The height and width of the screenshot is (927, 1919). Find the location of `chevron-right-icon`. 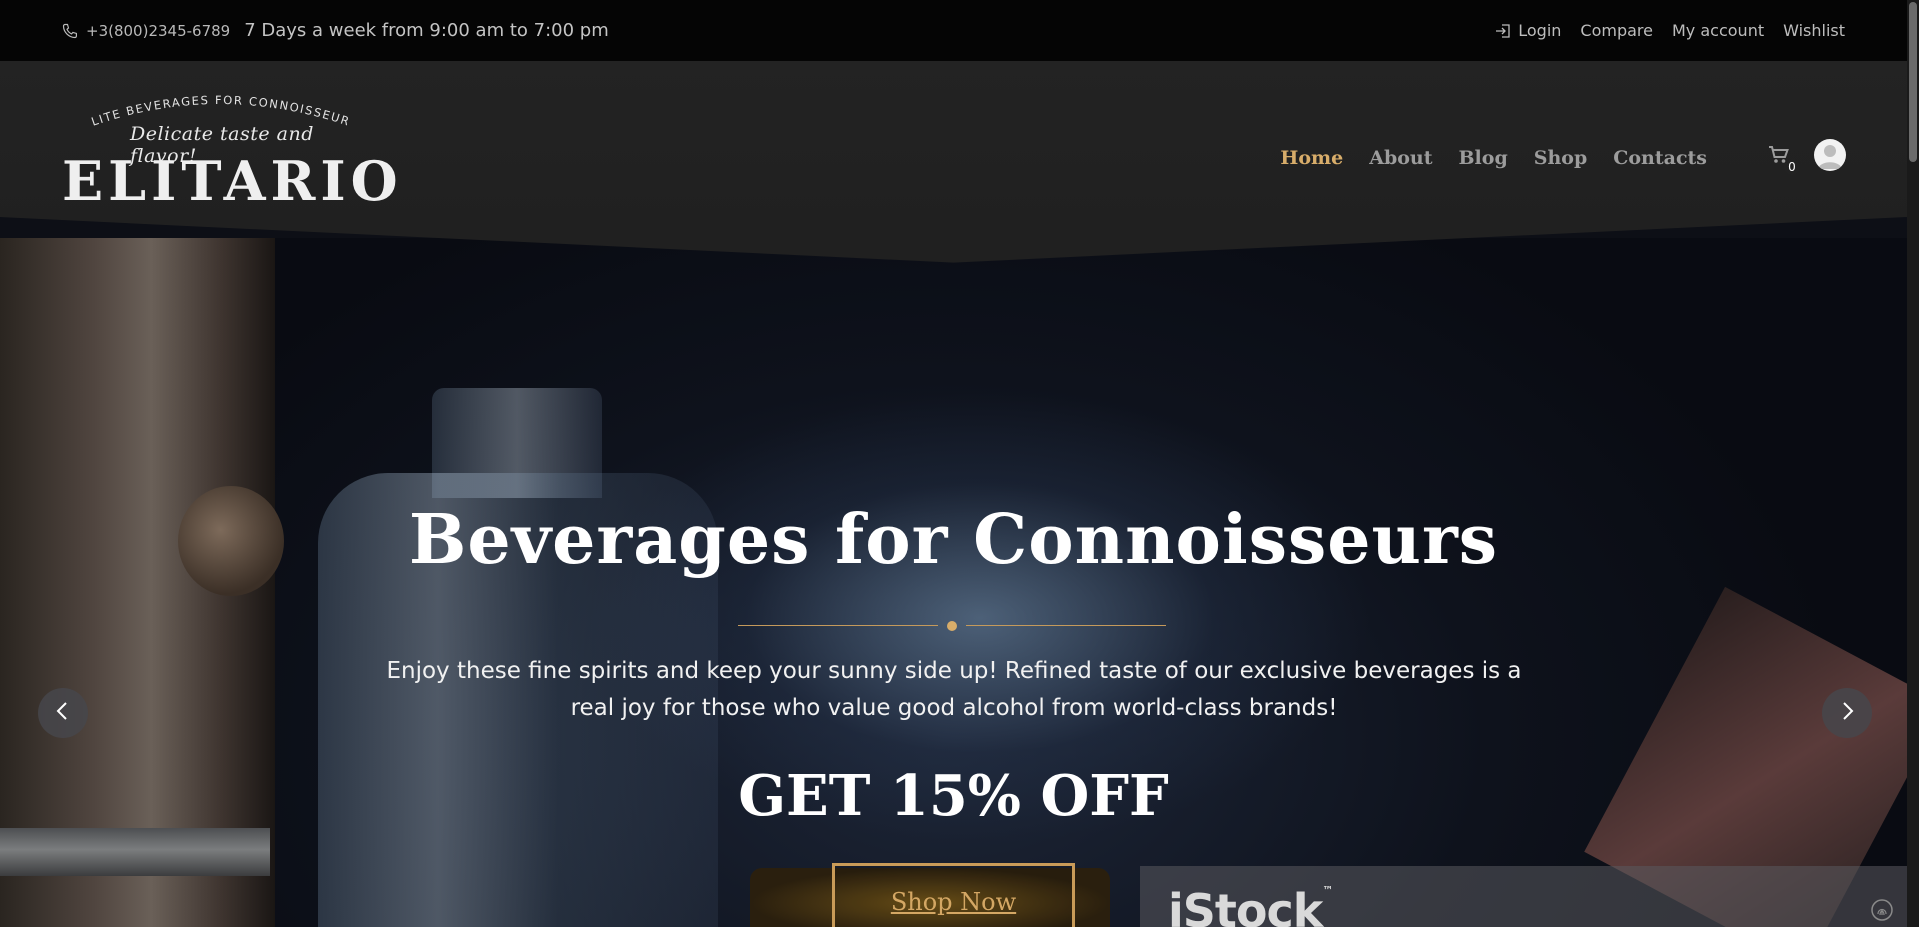

chevron-right-icon is located at coordinates (1847, 713).